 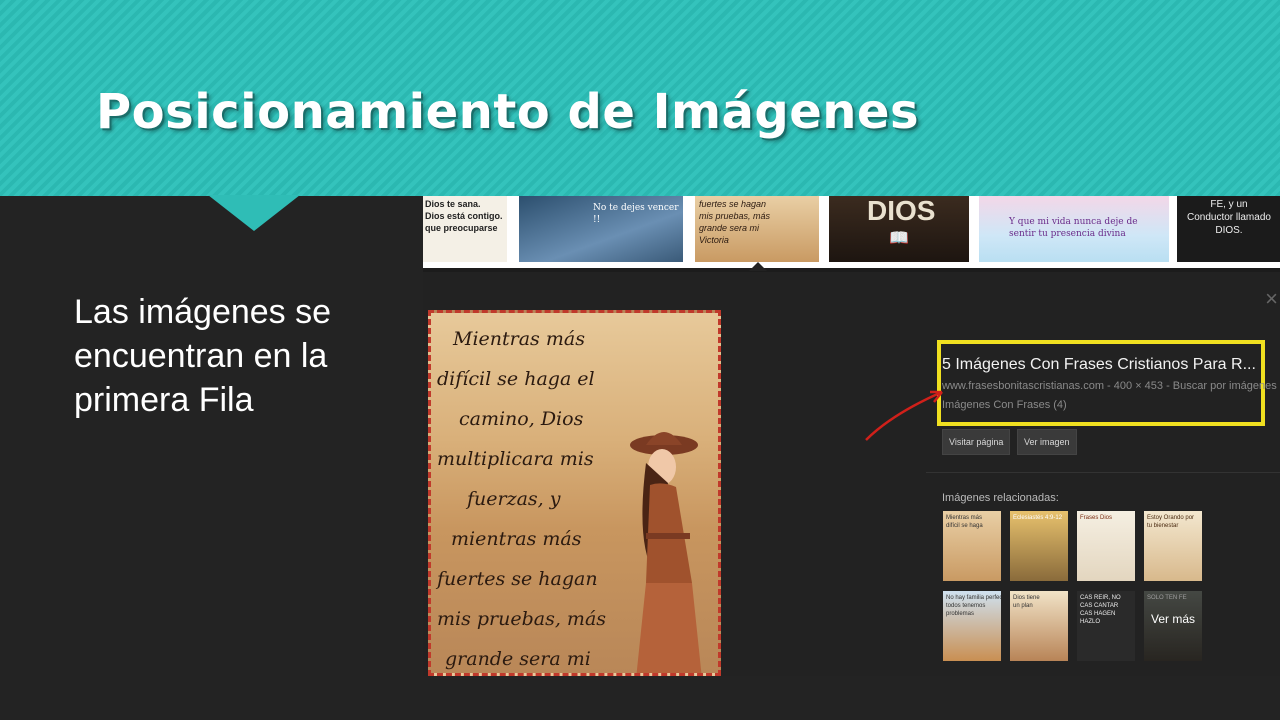 I want to click on related-thumbnail: Mientras más difícil se haga, so click(x=972, y=546).